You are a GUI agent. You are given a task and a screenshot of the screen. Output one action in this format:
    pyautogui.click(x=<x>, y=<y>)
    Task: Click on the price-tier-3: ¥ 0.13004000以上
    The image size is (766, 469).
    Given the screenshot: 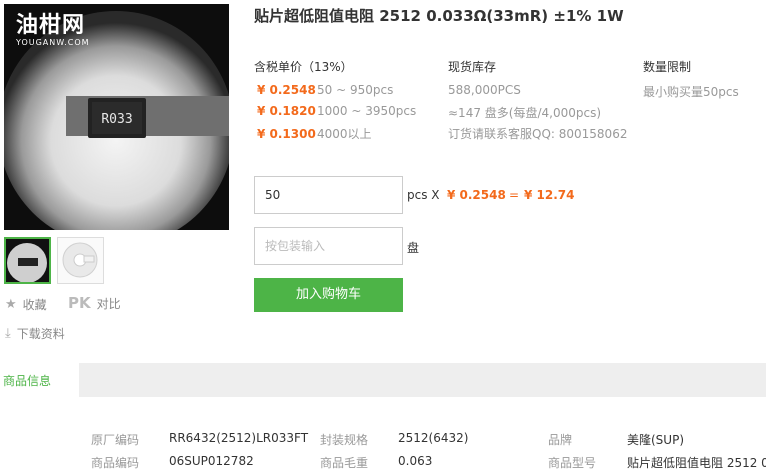 What is the action you would take?
    pyautogui.click(x=314, y=134)
    